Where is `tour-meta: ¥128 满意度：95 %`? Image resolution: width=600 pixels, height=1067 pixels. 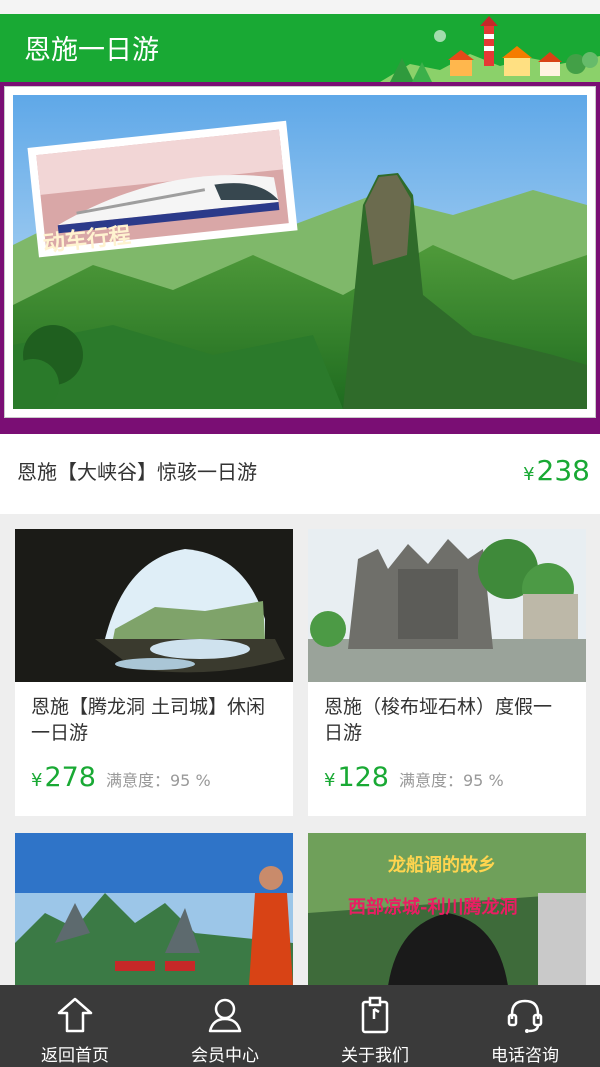 tour-meta: ¥128 满意度：95 % is located at coordinates (447, 770).